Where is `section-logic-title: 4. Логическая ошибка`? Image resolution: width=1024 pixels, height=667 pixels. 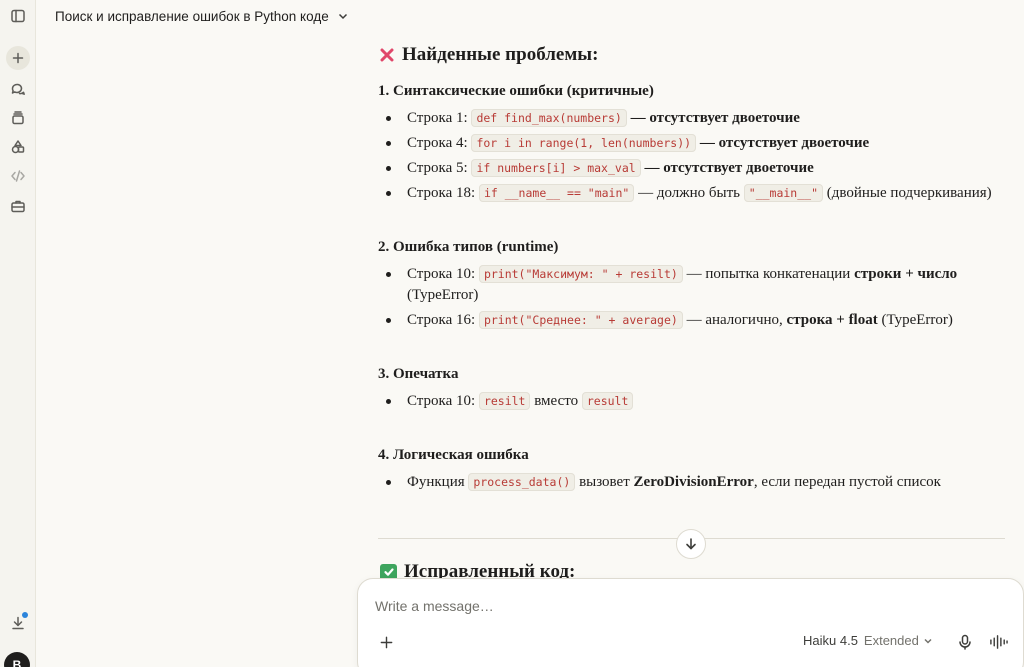
section-logic-title: 4. Логическая ошибка is located at coordinates (453, 455).